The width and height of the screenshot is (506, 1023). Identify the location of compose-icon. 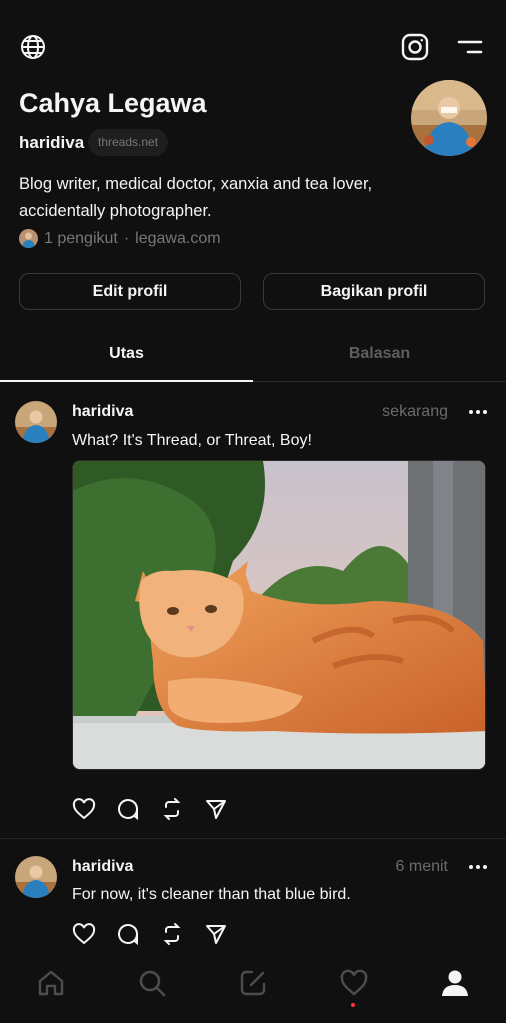
(253, 983).